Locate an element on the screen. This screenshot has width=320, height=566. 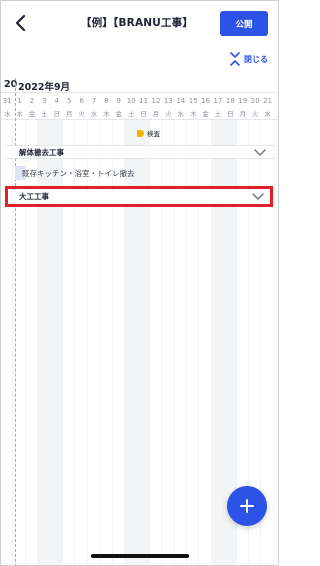
day-number: 21 is located at coordinates (268, 101).